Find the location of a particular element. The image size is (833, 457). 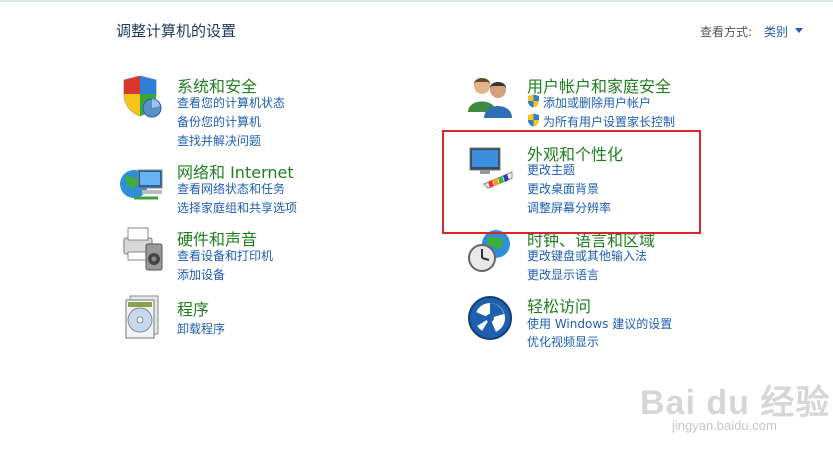

view-by-dropdown: 类别 is located at coordinates (776, 31).